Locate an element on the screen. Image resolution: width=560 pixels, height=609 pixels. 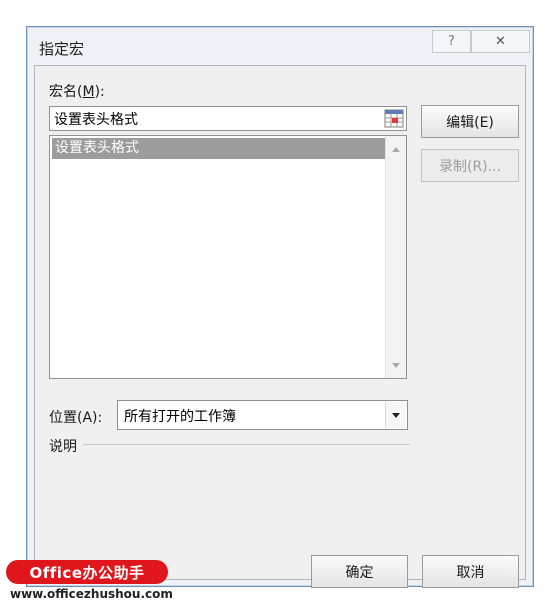
help-icon: ? is located at coordinates (451, 41).